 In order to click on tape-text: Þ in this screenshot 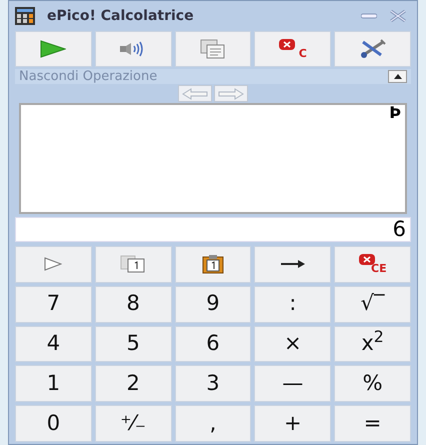, I will do `click(395, 113)`.